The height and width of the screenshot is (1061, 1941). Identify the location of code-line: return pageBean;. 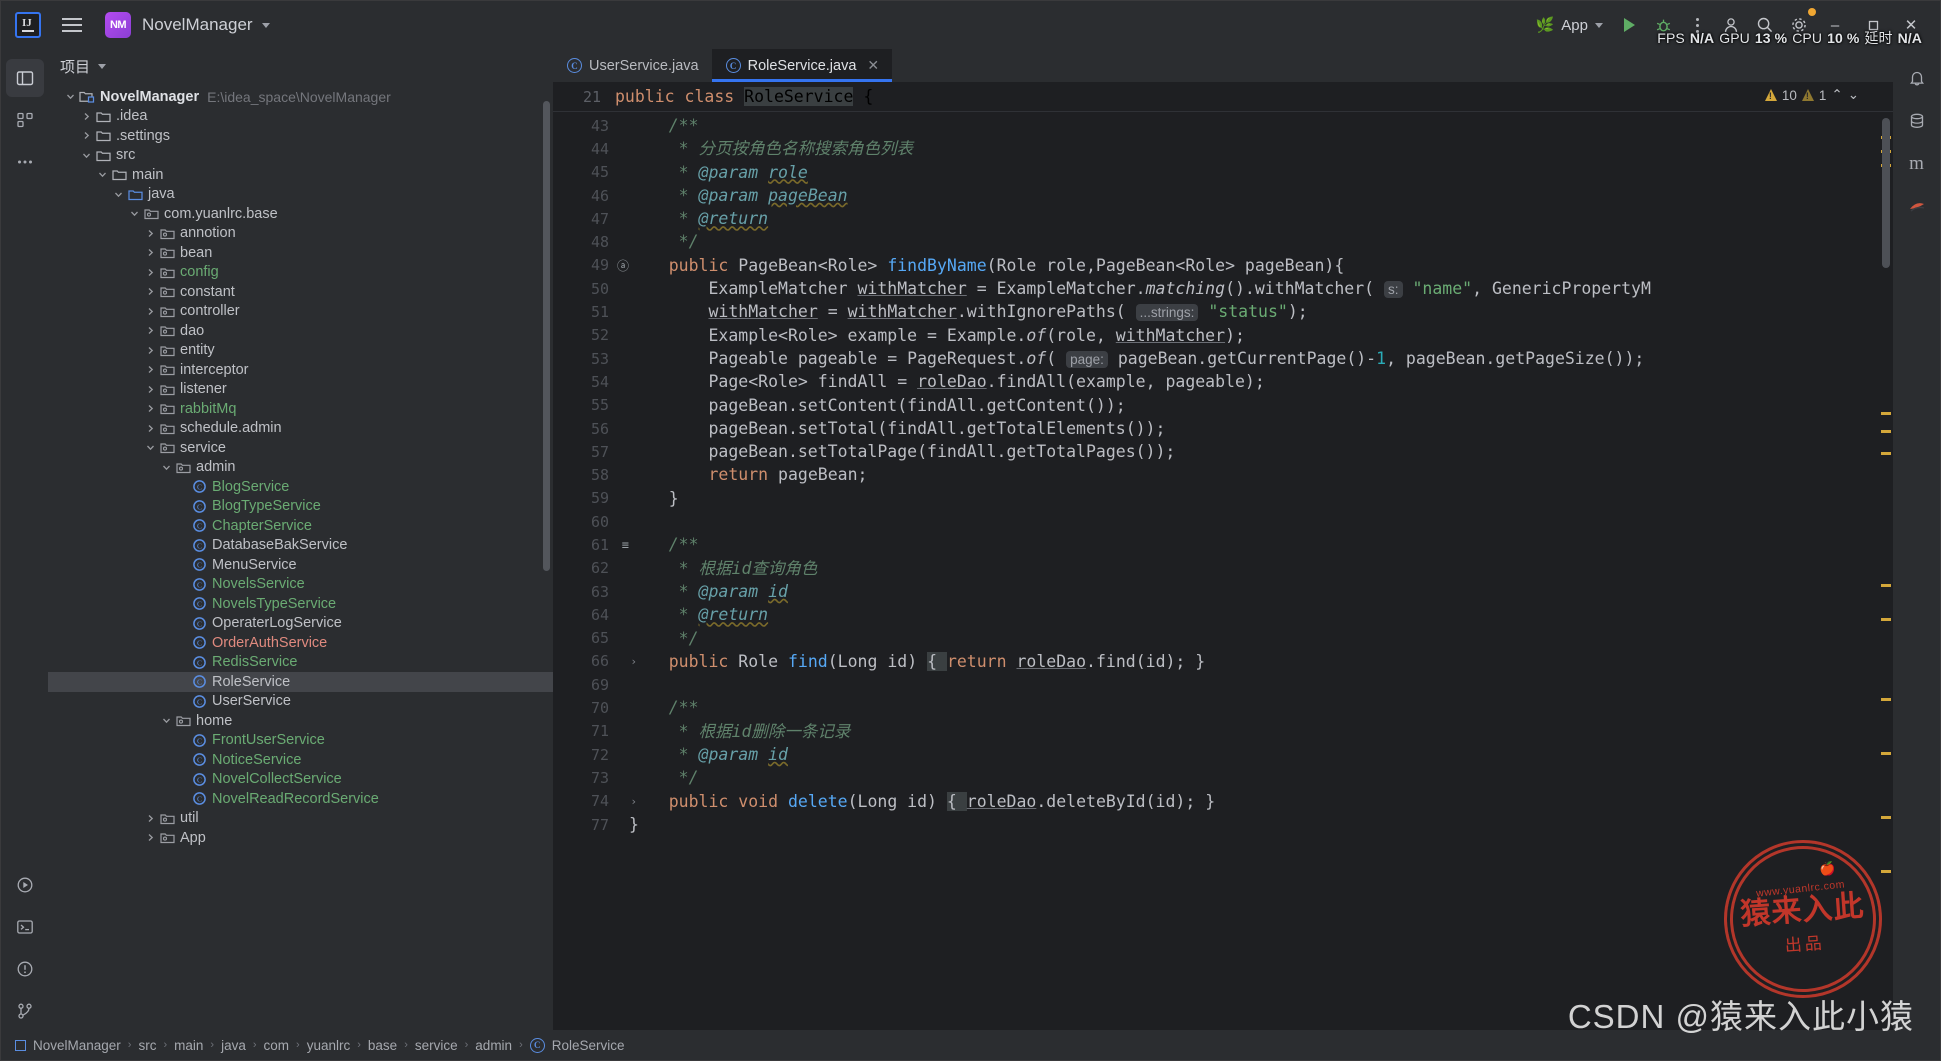
(1246, 474).